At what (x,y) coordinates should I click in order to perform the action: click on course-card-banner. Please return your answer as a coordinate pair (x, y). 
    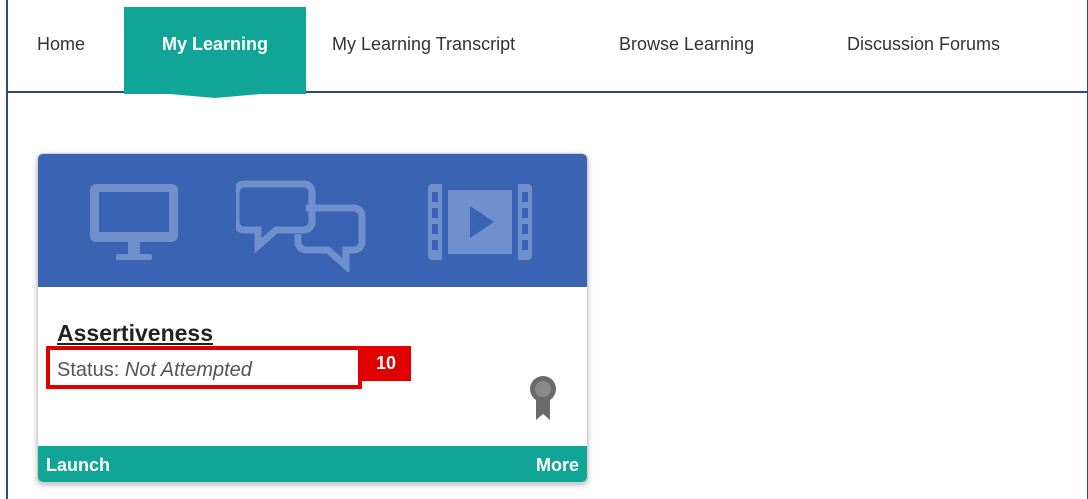
    Looking at the image, I should click on (312, 220).